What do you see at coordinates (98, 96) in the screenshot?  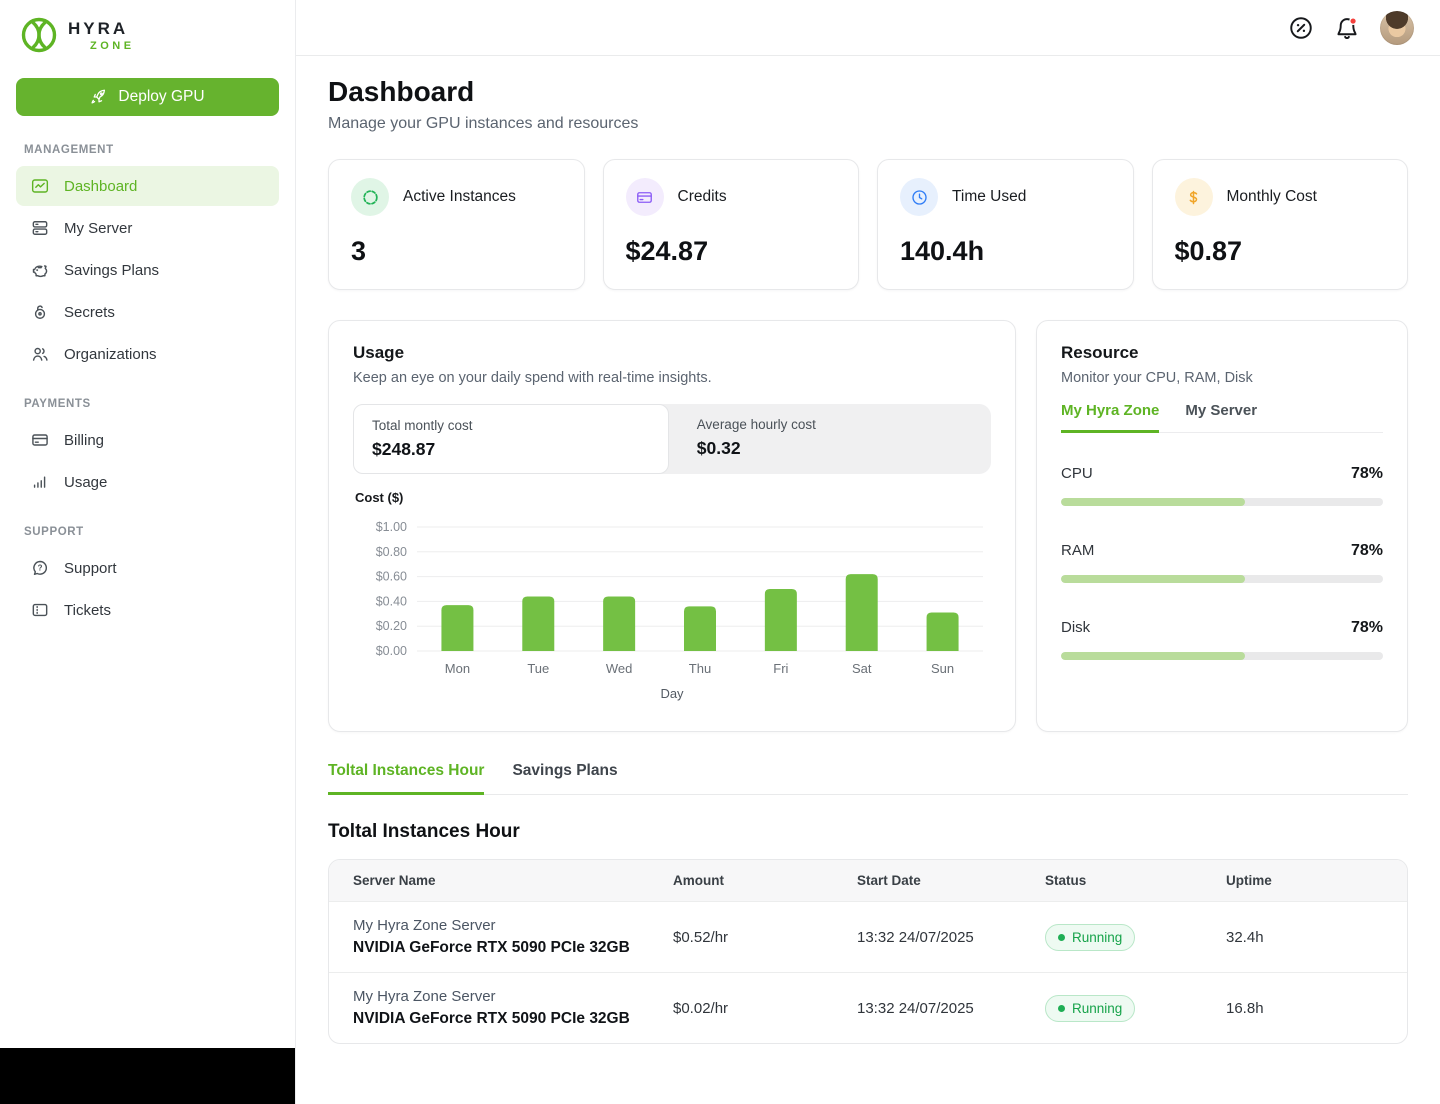 I see `rocket-icon` at bounding box center [98, 96].